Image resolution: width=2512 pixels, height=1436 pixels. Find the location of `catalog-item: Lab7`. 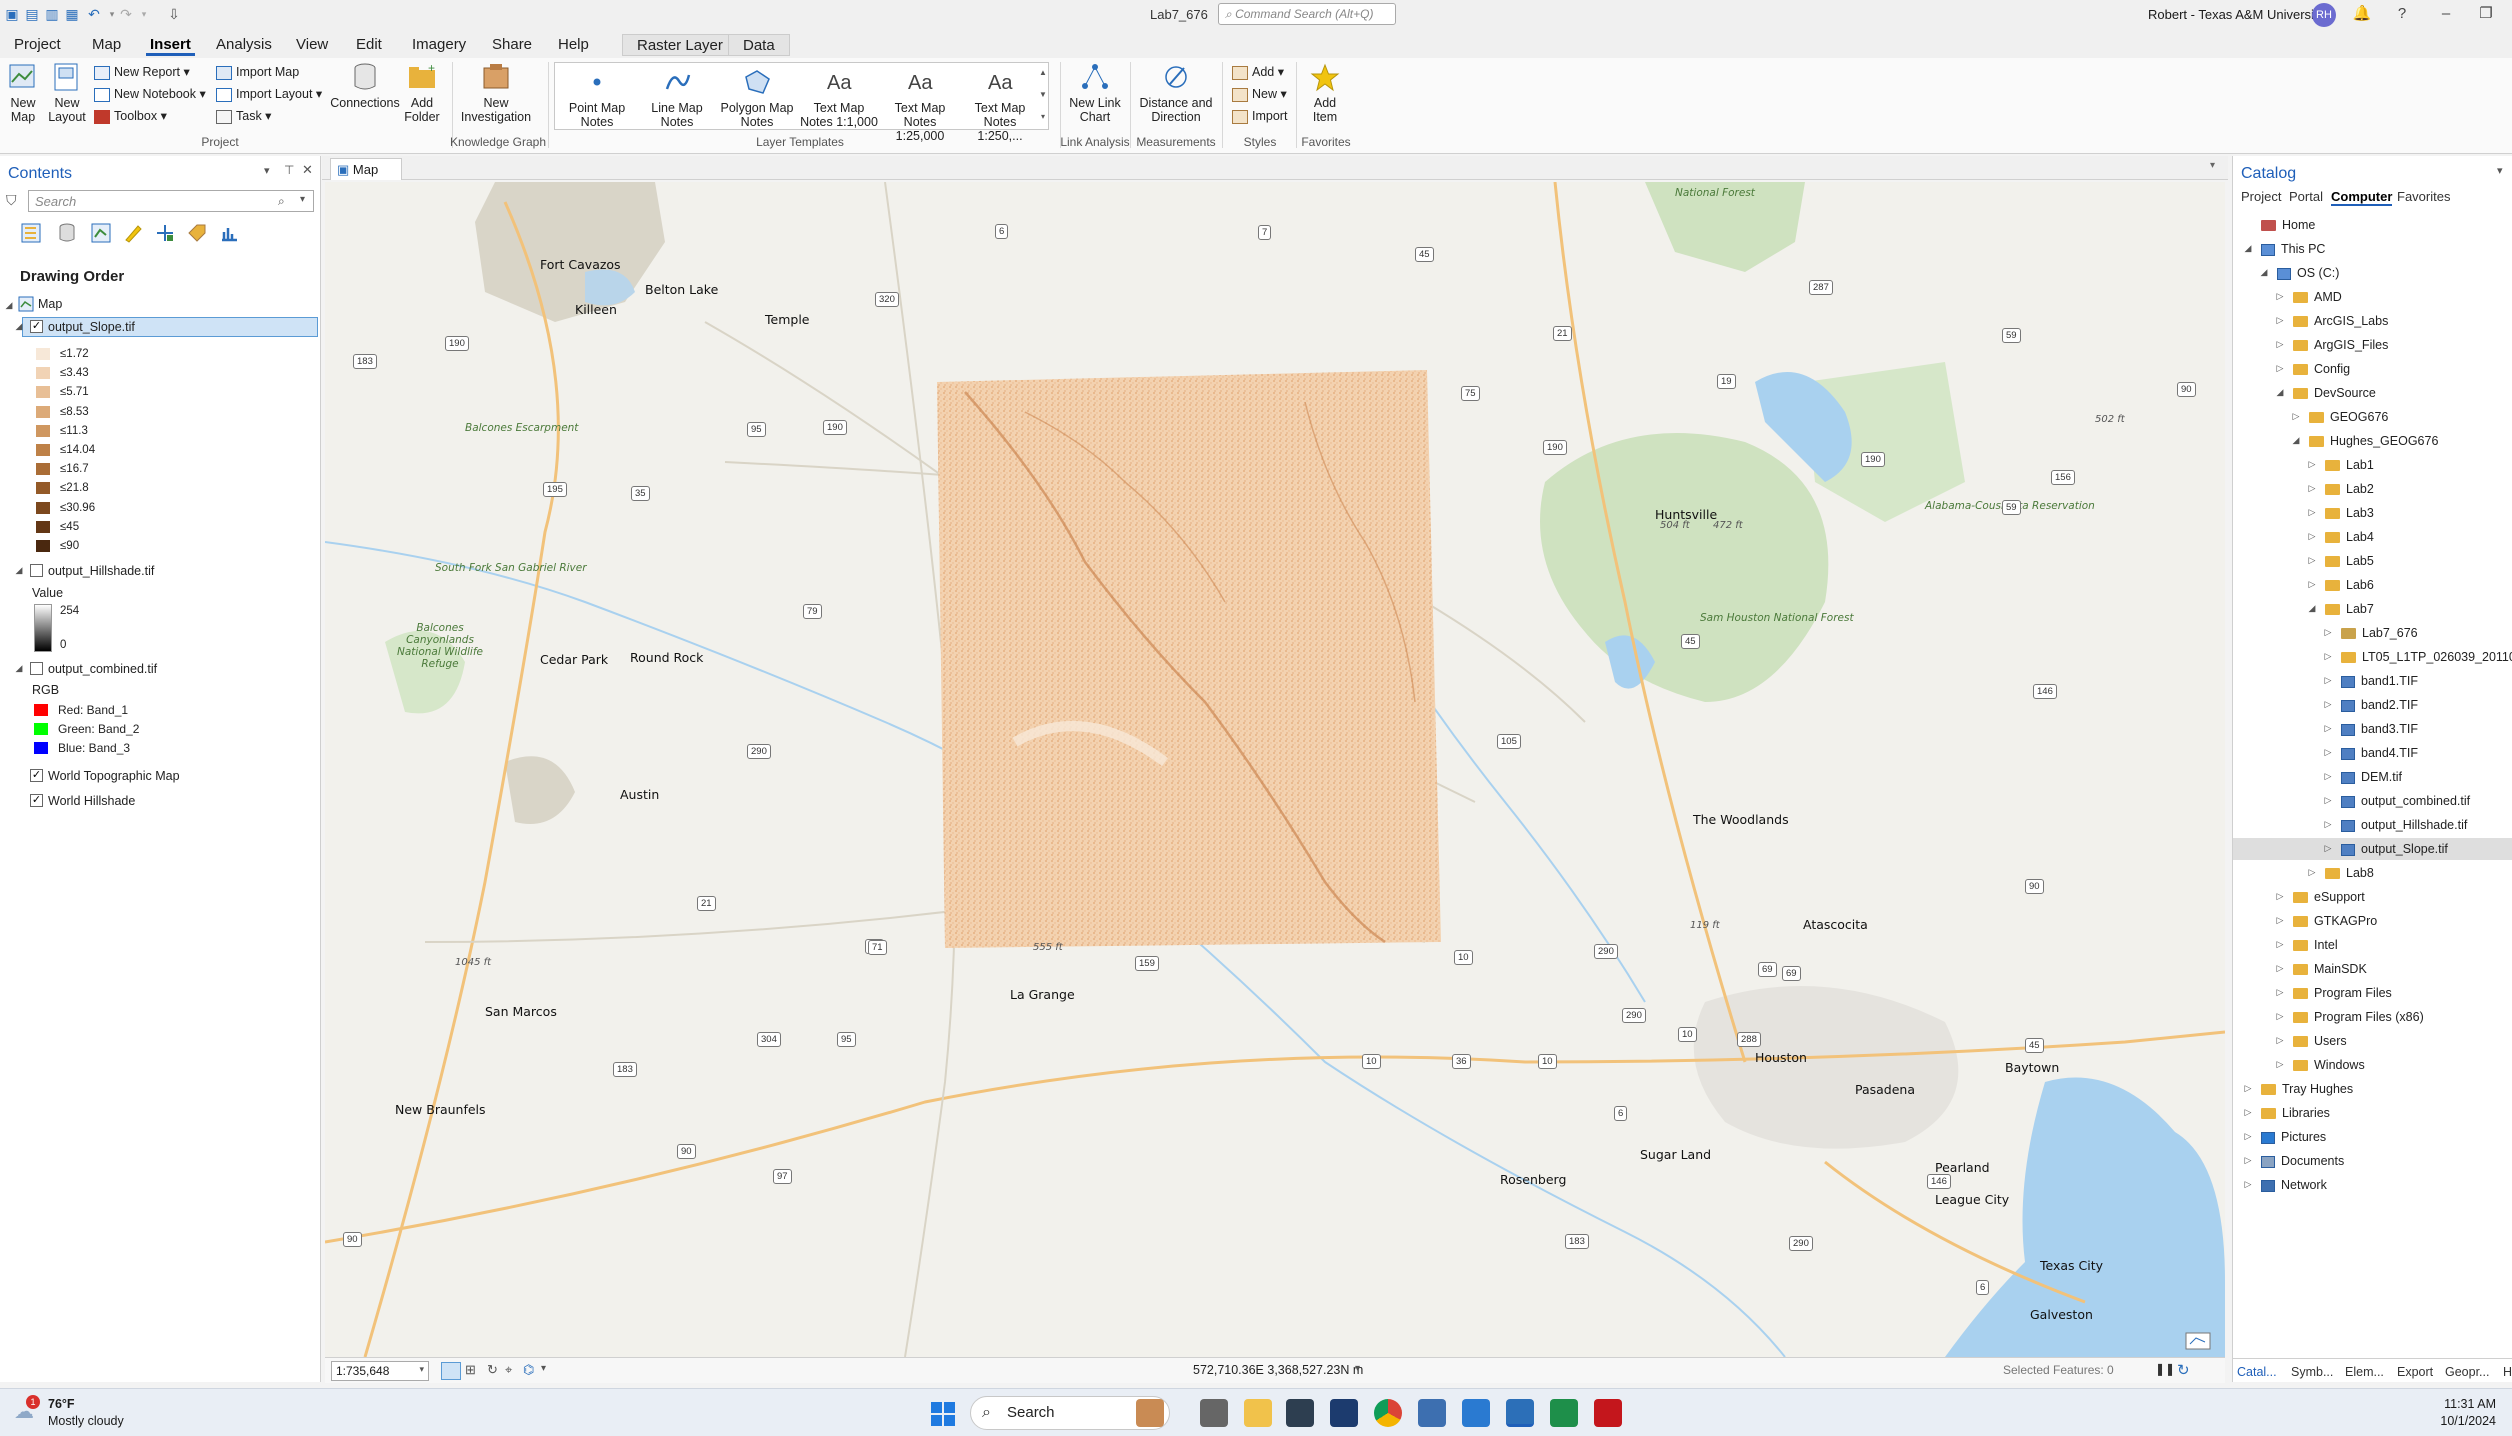

catalog-item: Lab7 is located at coordinates (2349, 609).